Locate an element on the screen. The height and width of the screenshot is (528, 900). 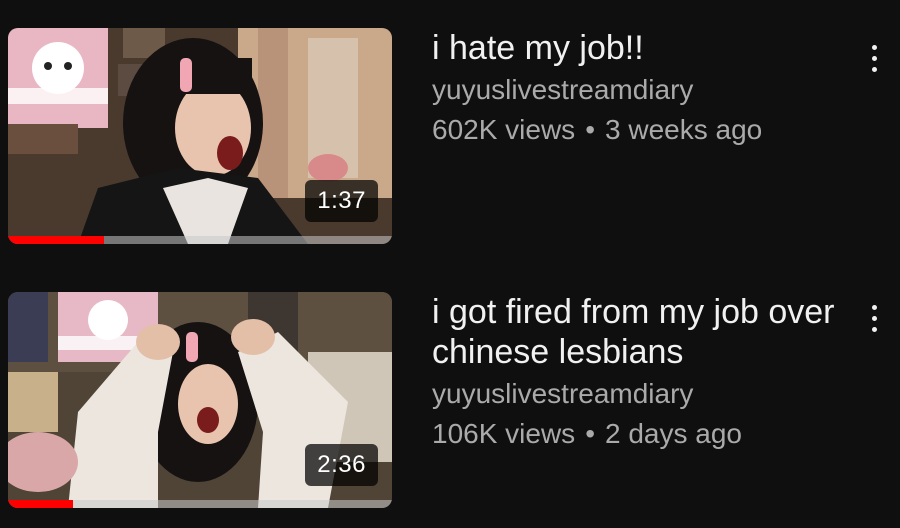
view-count: 106K views is located at coordinates (504, 433).